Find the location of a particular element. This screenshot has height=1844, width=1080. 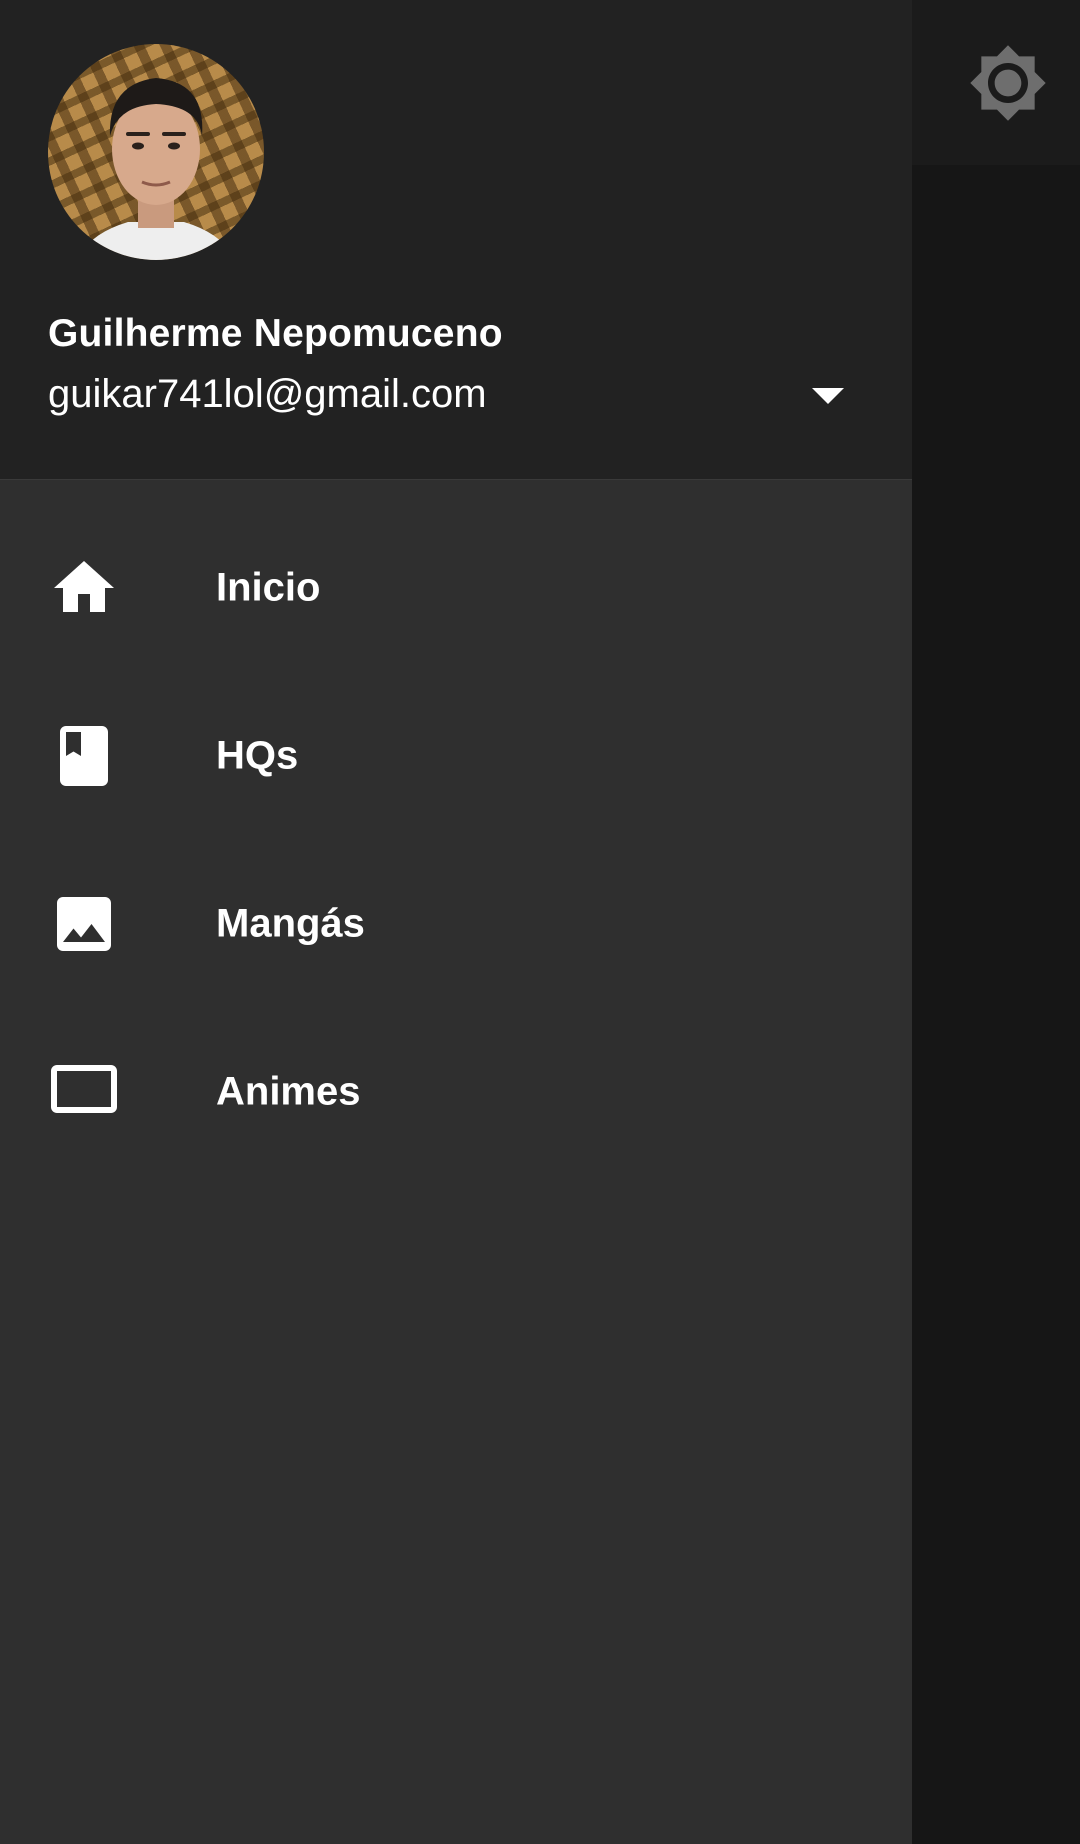

nav-item-hqs: HQs is located at coordinates (456, 756).